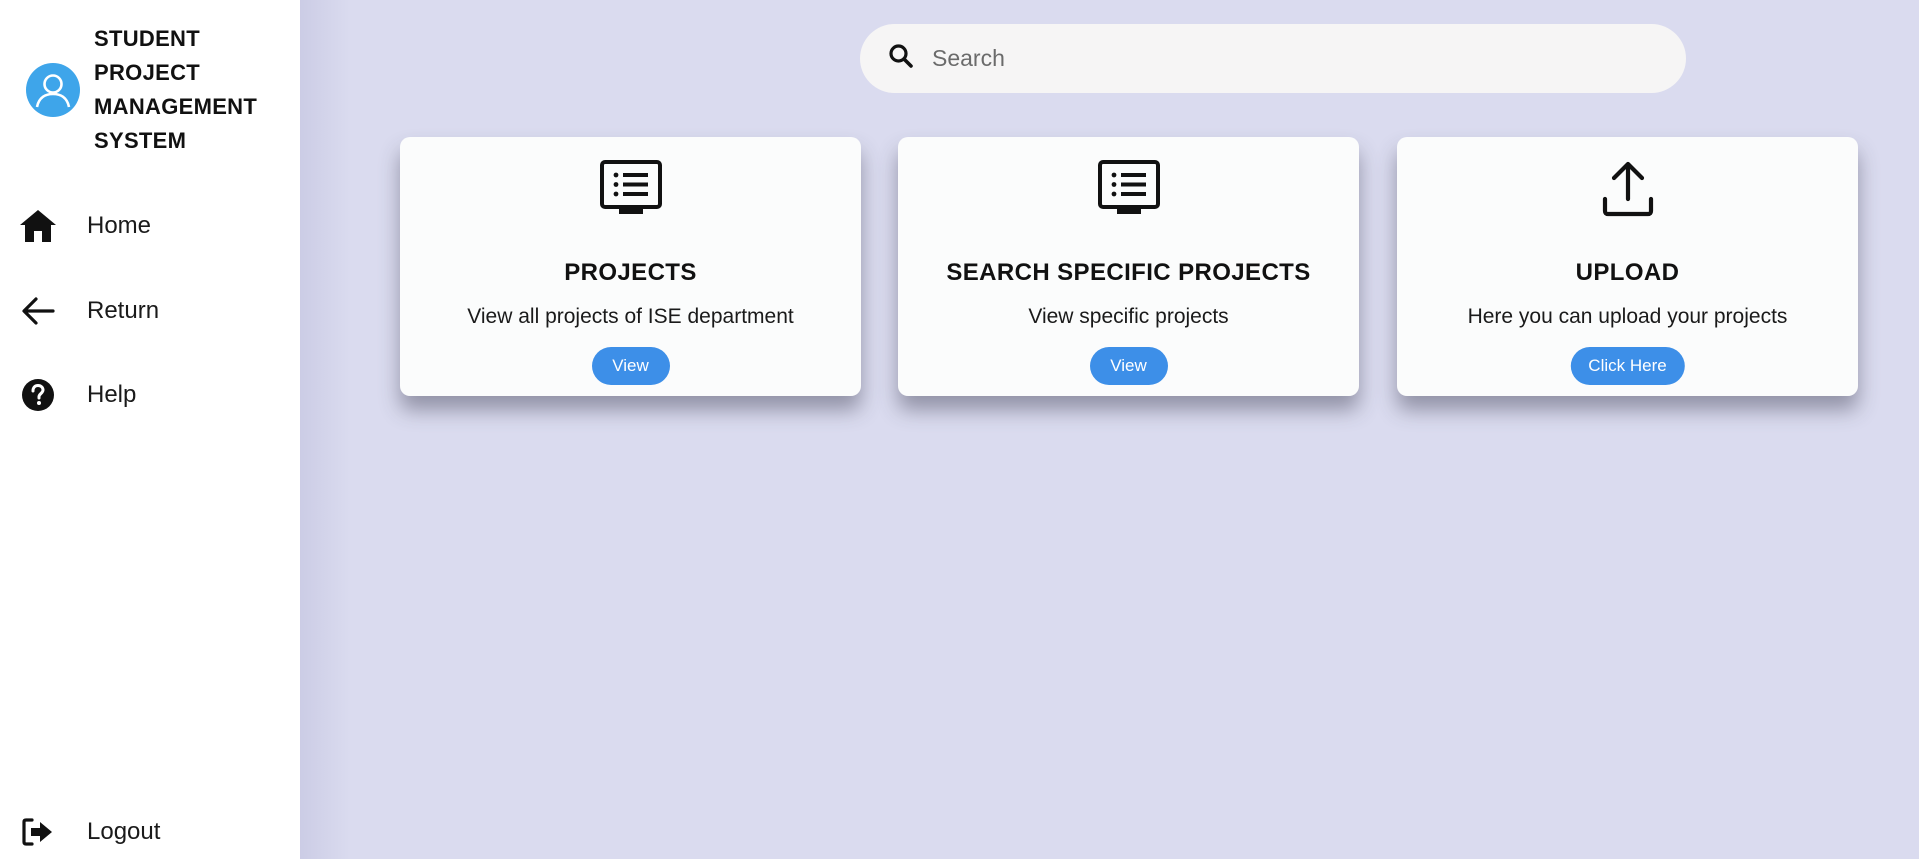 The height and width of the screenshot is (859, 1919). I want to click on sidebar-item-home: Home, so click(84, 226).